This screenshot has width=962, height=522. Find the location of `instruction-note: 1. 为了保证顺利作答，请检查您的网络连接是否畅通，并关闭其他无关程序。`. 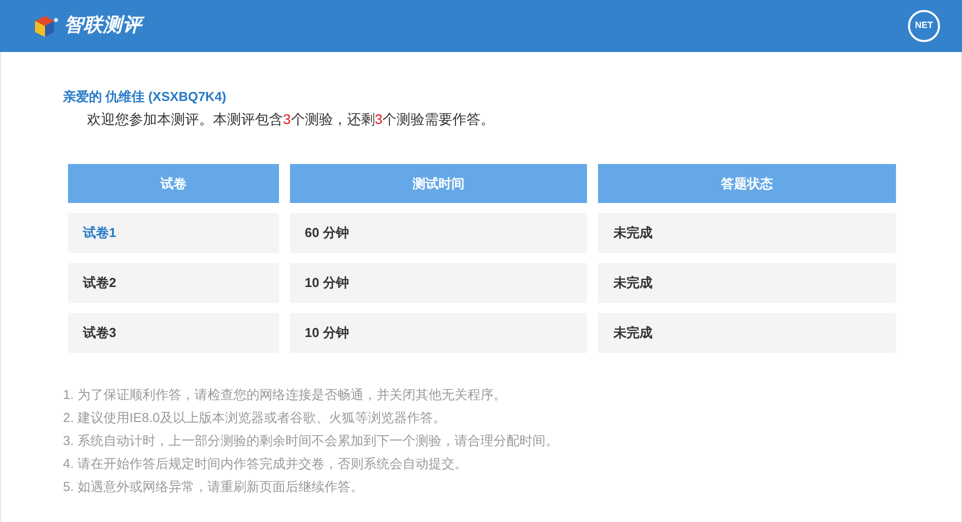

instruction-note: 1. 为了保证顺利作答，请检查您的网络连接是否畅通，并关闭其他无关程序。 is located at coordinates (285, 395).